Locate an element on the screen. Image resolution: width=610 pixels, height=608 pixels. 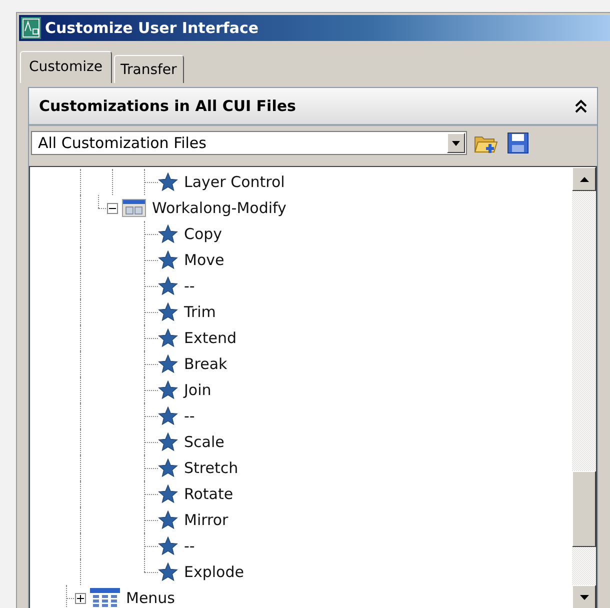
tree-item: Join is located at coordinates (198, 390).